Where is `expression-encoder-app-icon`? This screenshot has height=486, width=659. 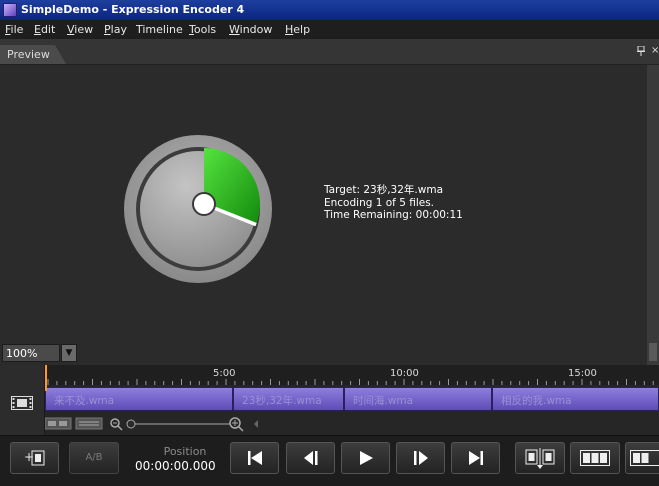 expression-encoder-app-icon is located at coordinates (10, 10).